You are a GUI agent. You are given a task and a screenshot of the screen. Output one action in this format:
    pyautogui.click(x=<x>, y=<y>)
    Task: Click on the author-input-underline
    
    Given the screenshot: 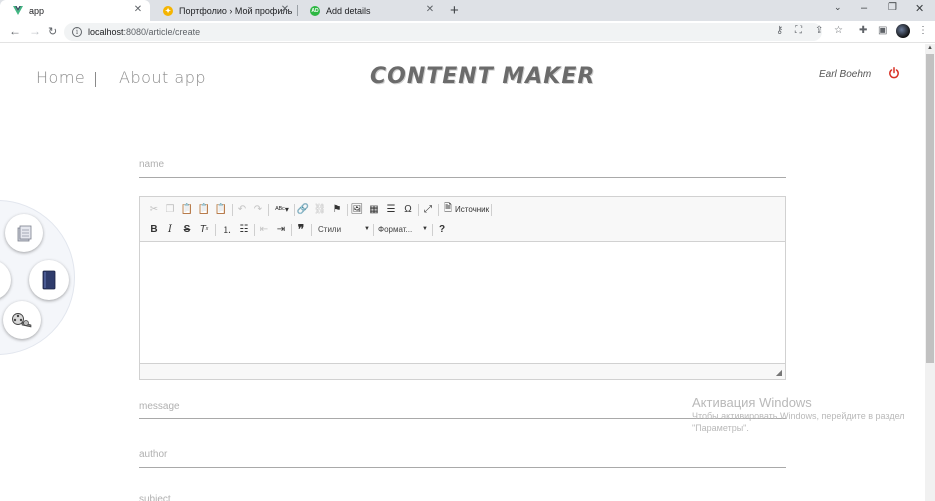 What is the action you would take?
    pyautogui.click(x=462, y=467)
    